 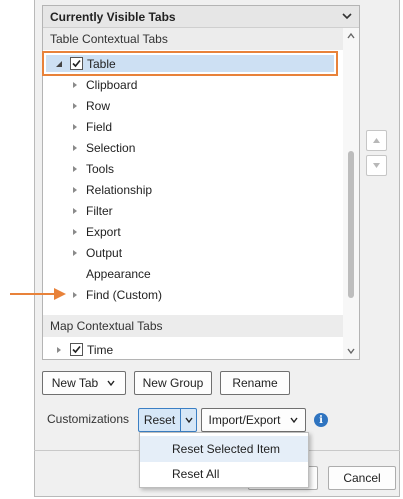 What do you see at coordinates (159, 420) in the screenshot?
I see `reset-label: Reset` at bounding box center [159, 420].